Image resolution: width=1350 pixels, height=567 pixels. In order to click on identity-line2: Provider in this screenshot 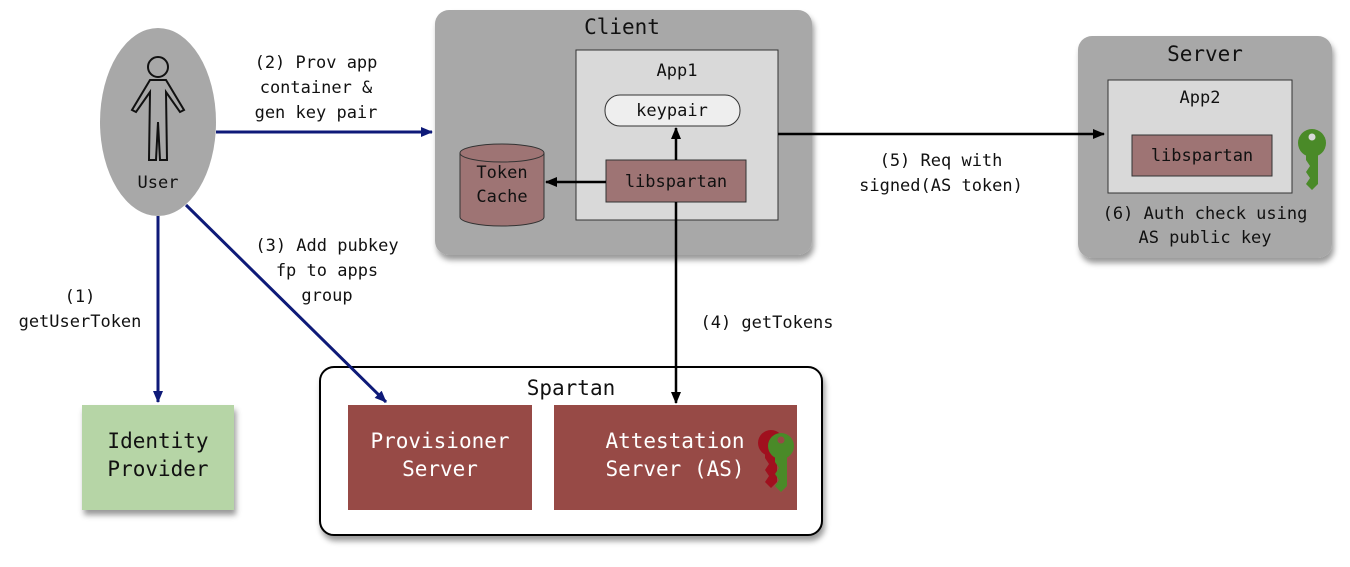, I will do `click(157, 469)`.